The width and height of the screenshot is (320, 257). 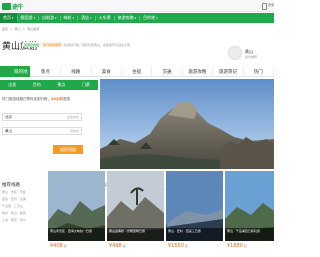 What do you see at coordinates (264, 6) in the screenshot?
I see `phone-icon` at bounding box center [264, 6].